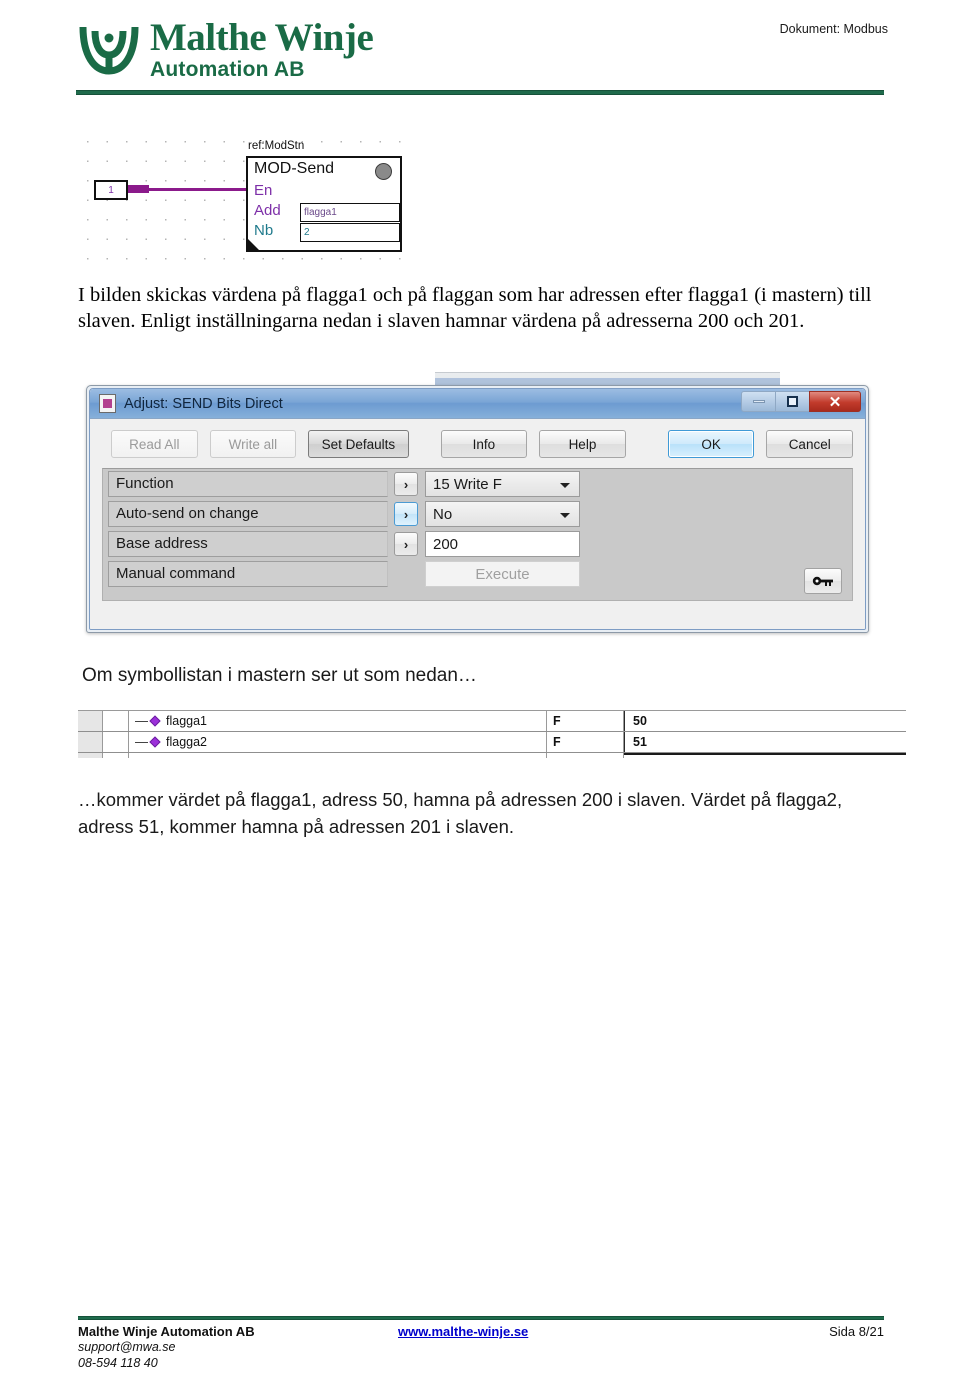 Image resolution: width=960 pixels, height=1393 pixels. I want to click on security-key-button, so click(823, 581).